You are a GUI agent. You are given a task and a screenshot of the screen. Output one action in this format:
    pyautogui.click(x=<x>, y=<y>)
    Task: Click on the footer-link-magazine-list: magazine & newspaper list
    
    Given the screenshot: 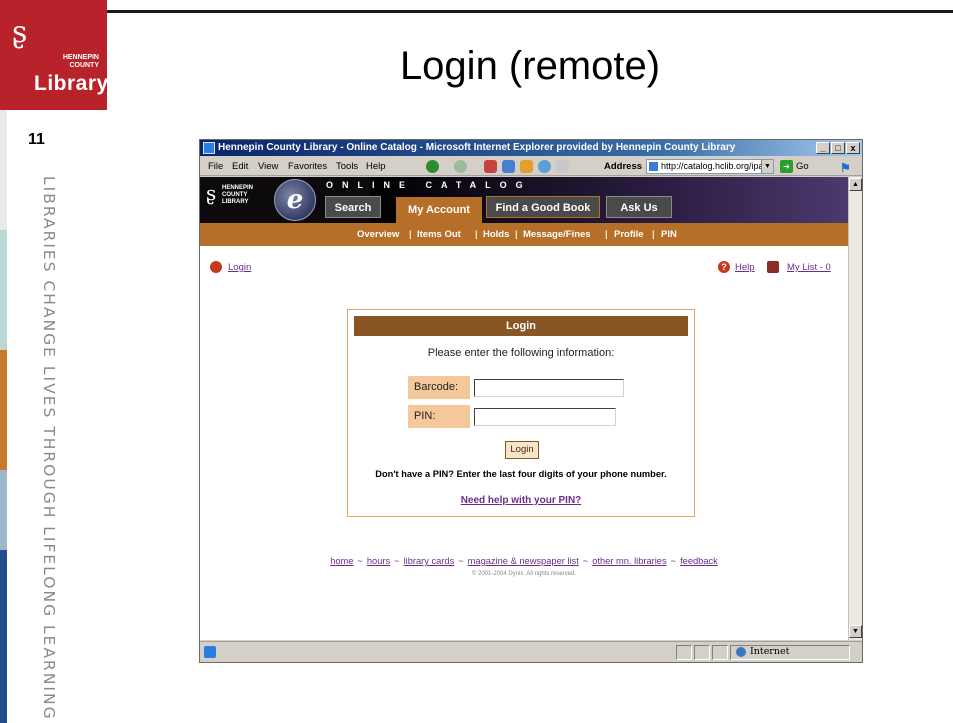 What is the action you would take?
    pyautogui.click(x=523, y=561)
    